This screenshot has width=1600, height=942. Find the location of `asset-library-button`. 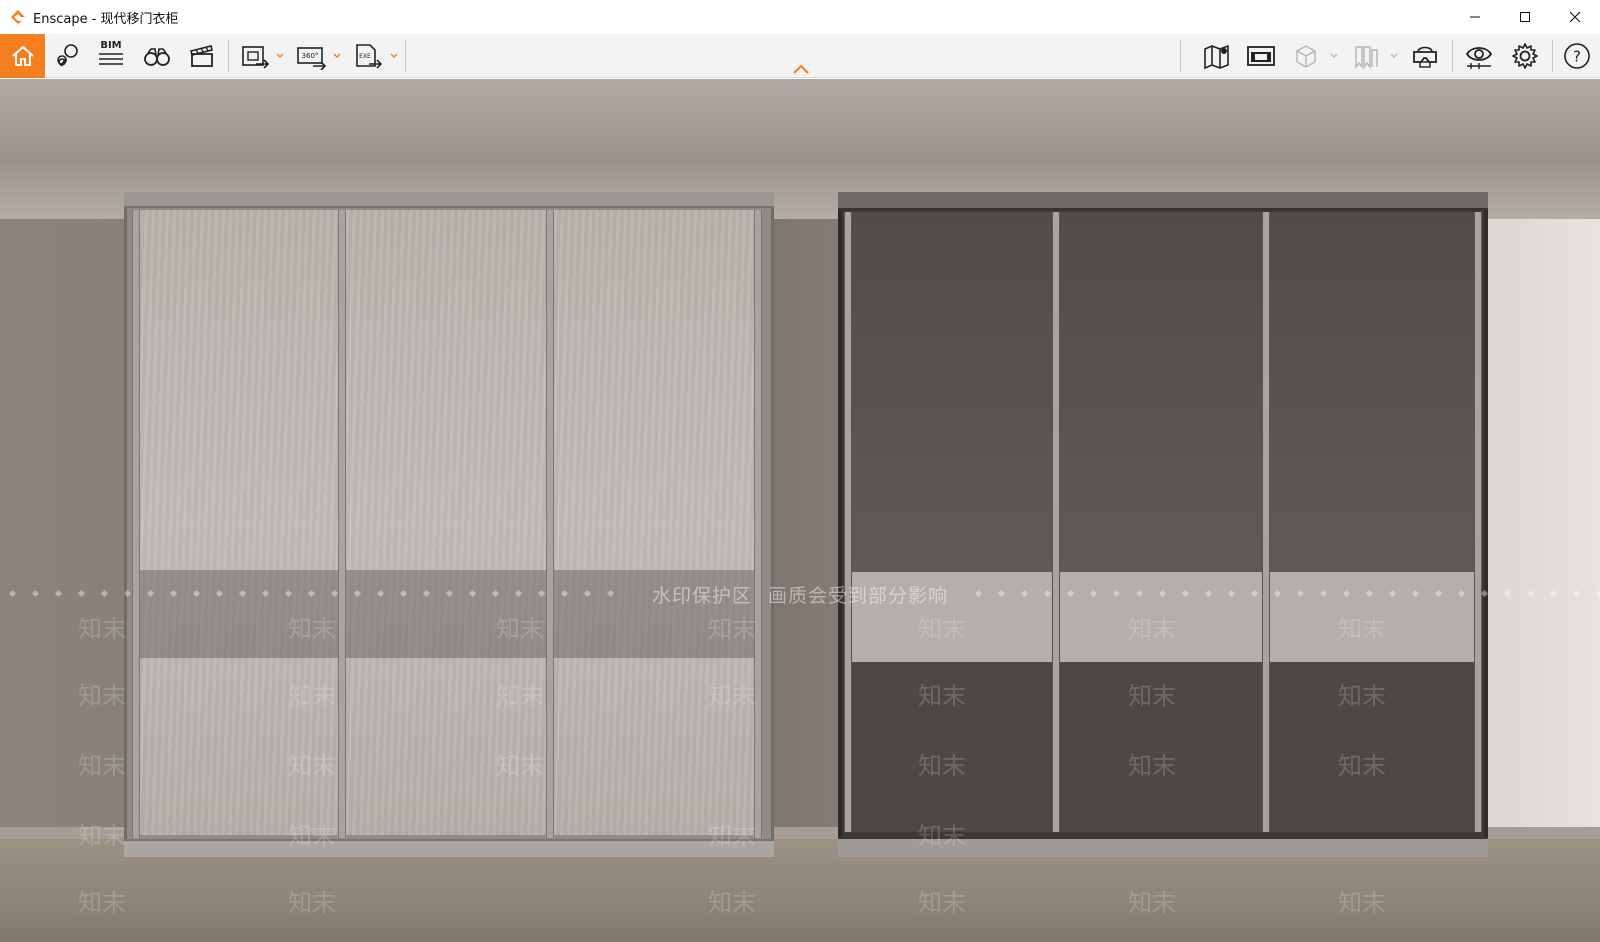

asset-library-button is located at coordinates (1261, 56).